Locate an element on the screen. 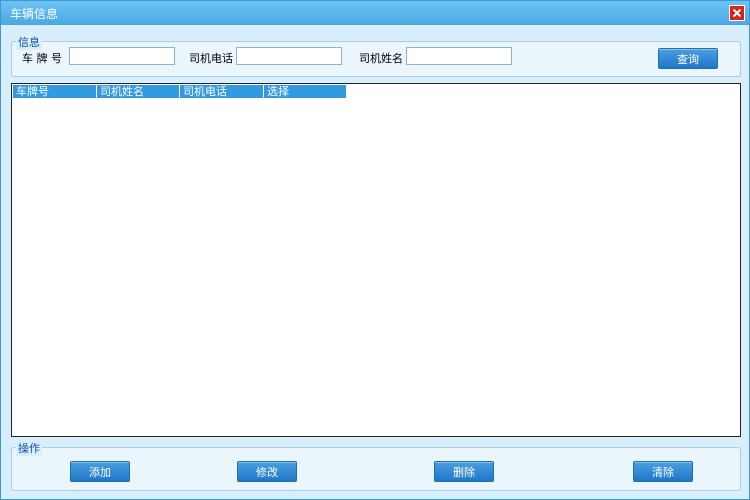  column-header-driver-name: 司机姓名 is located at coordinates (137, 91).